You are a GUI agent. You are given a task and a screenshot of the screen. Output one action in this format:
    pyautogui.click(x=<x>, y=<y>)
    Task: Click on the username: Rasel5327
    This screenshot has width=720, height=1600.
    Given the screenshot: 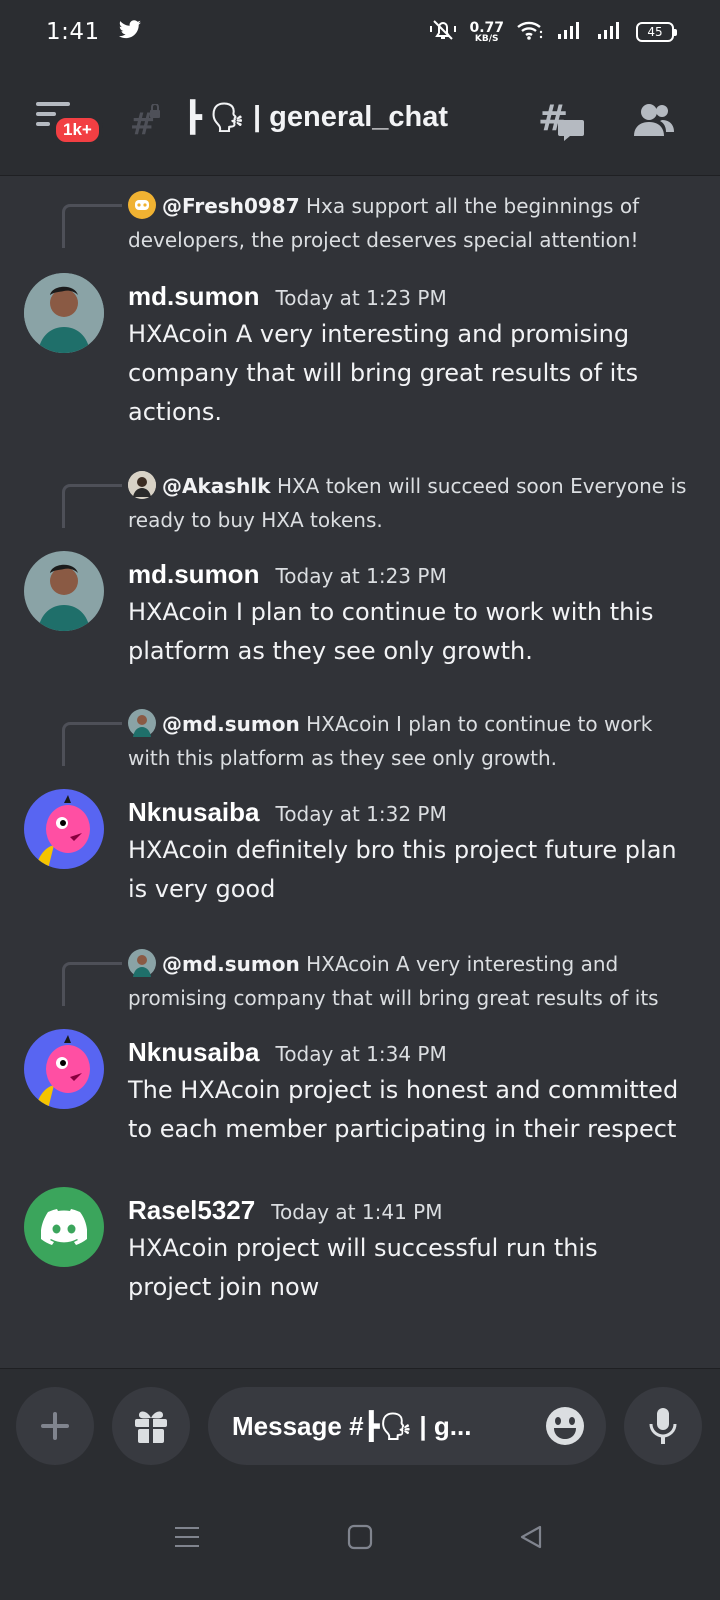 What is the action you would take?
    pyautogui.click(x=191, y=1210)
    